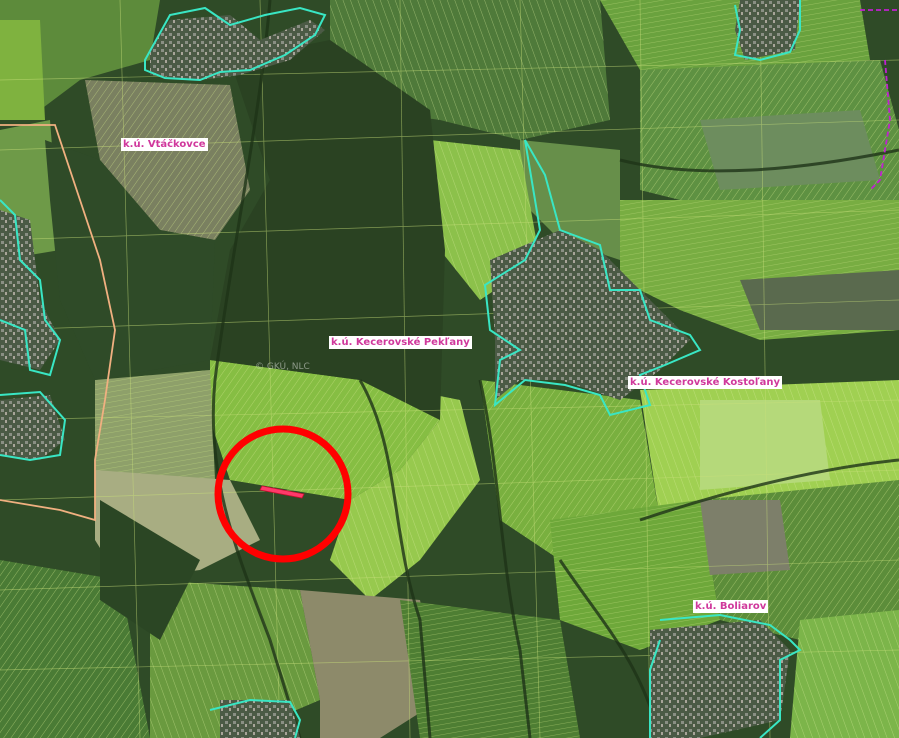 This screenshot has height=738, width=899. Describe the element at coordinates (164, 144) in the screenshot. I see `cadastral-label-vtackovce: k.ú. Vtáčkovce` at that location.